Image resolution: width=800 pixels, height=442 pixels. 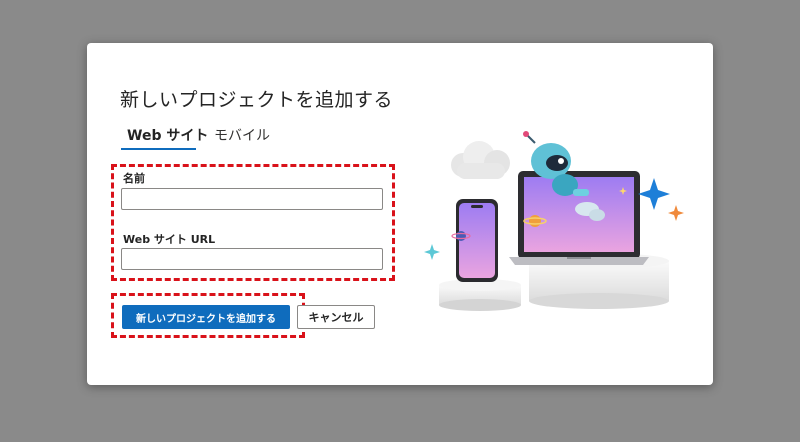 What do you see at coordinates (432, 252) in the screenshot?
I see `sparkle-teal-icon` at bounding box center [432, 252].